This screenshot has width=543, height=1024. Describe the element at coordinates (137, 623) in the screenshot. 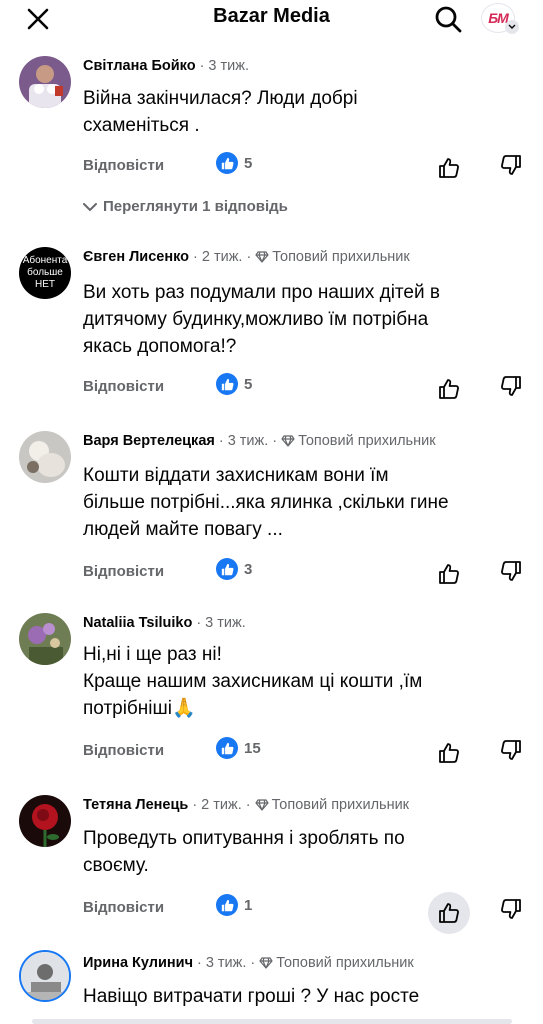

I see `author-name: Nataliia Tsiluiko` at that location.